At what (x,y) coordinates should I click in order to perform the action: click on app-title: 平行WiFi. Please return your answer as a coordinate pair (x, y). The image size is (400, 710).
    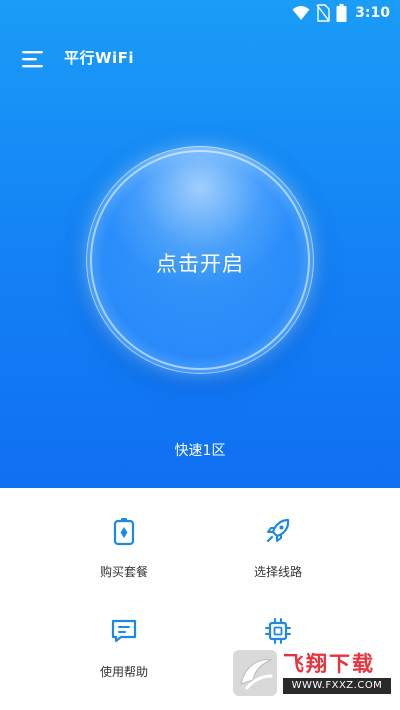
    Looking at the image, I should click on (99, 58).